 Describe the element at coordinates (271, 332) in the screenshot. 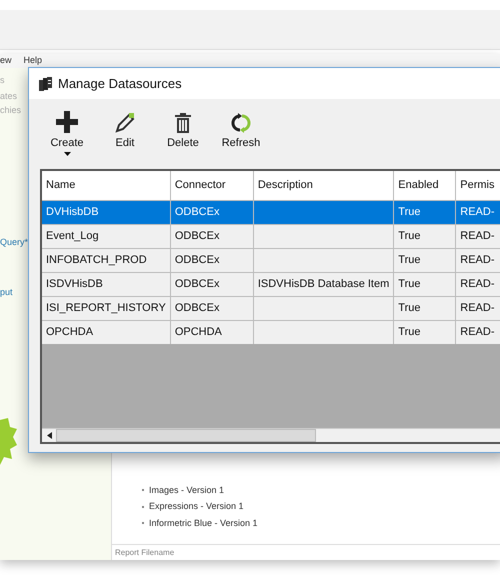

I see `table-row: OPCHDA OPCHDA True READ-` at that location.